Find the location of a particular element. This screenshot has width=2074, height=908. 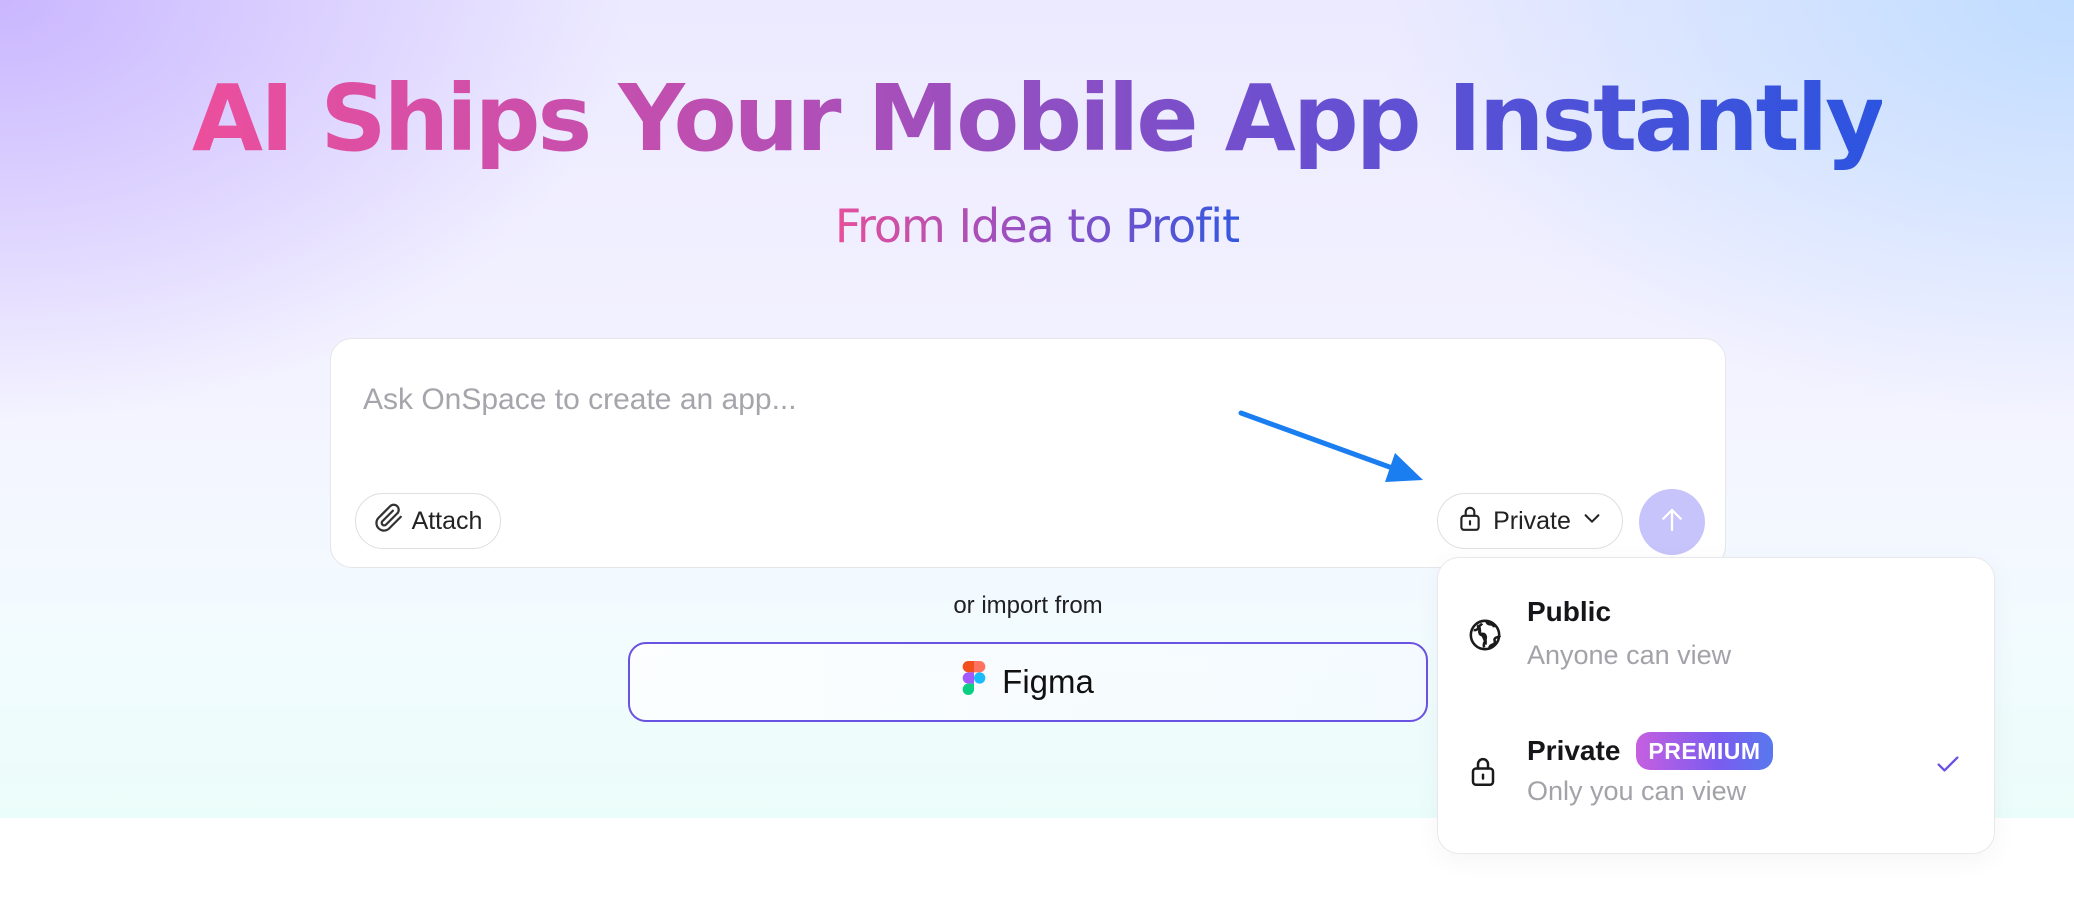

privacy-label: Private is located at coordinates (1532, 520).